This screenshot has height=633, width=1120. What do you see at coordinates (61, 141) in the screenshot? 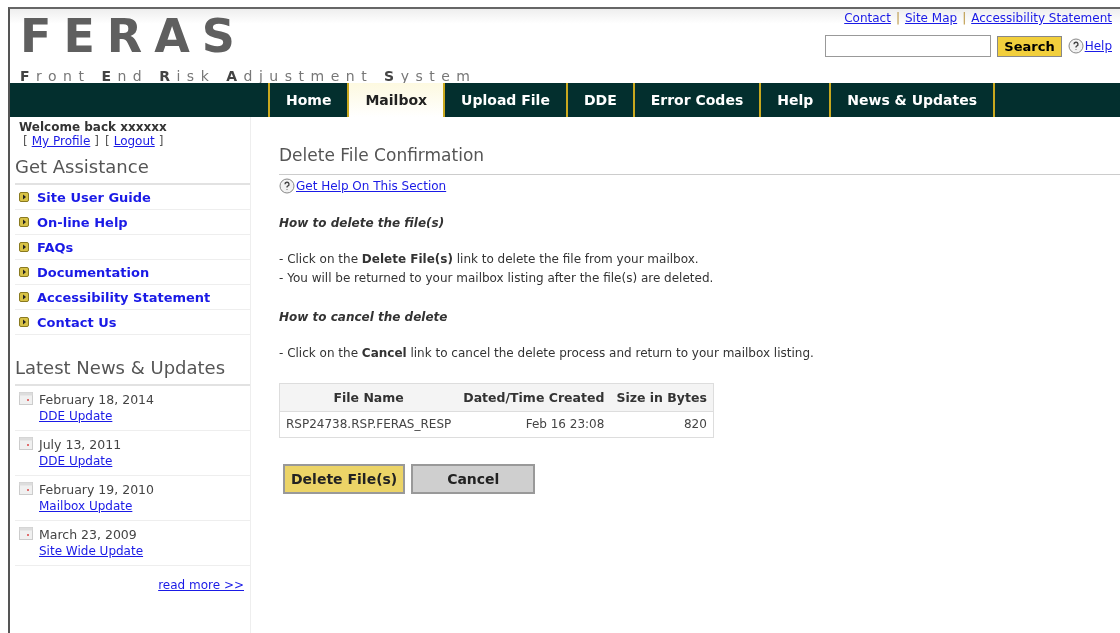
I see `account-link: My Profile` at bounding box center [61, 141].